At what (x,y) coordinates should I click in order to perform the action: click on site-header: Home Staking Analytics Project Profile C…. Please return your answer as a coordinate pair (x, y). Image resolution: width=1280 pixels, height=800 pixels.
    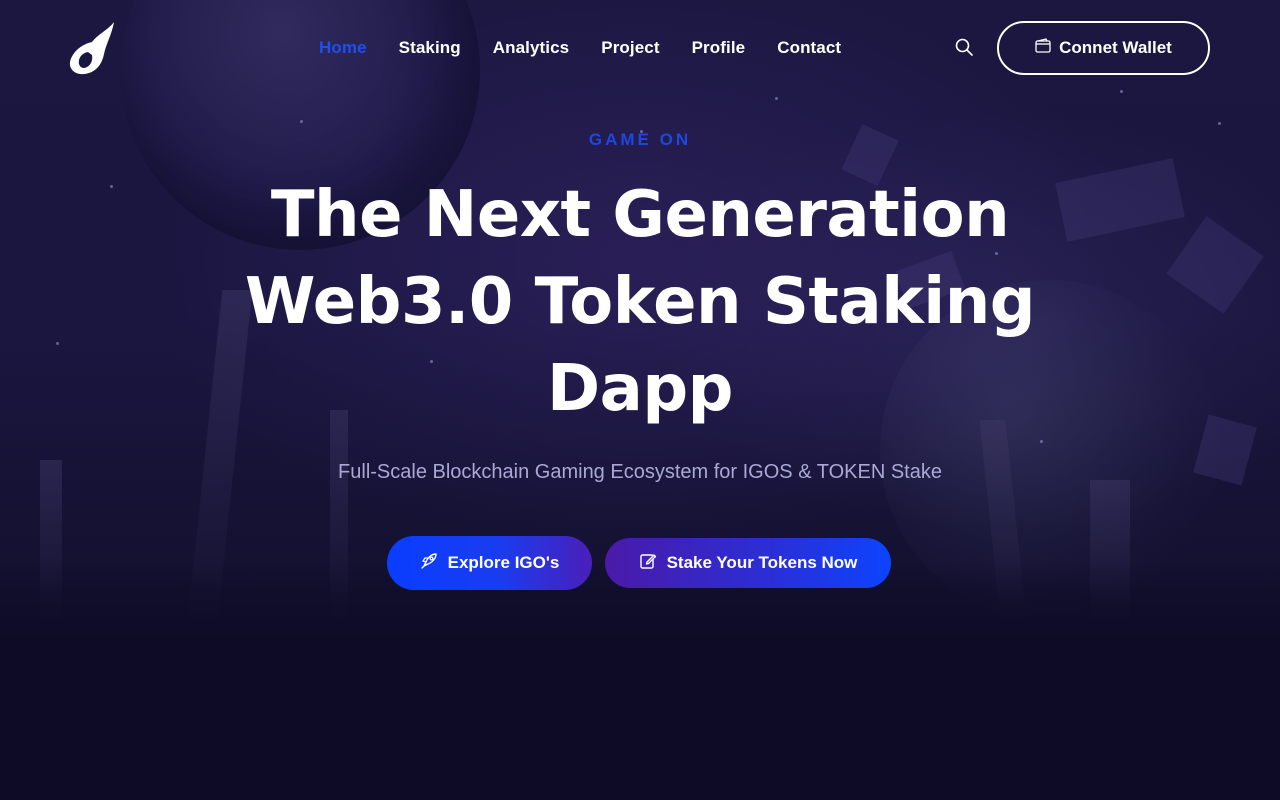
    Looking at the image, I should click on (640, 48).